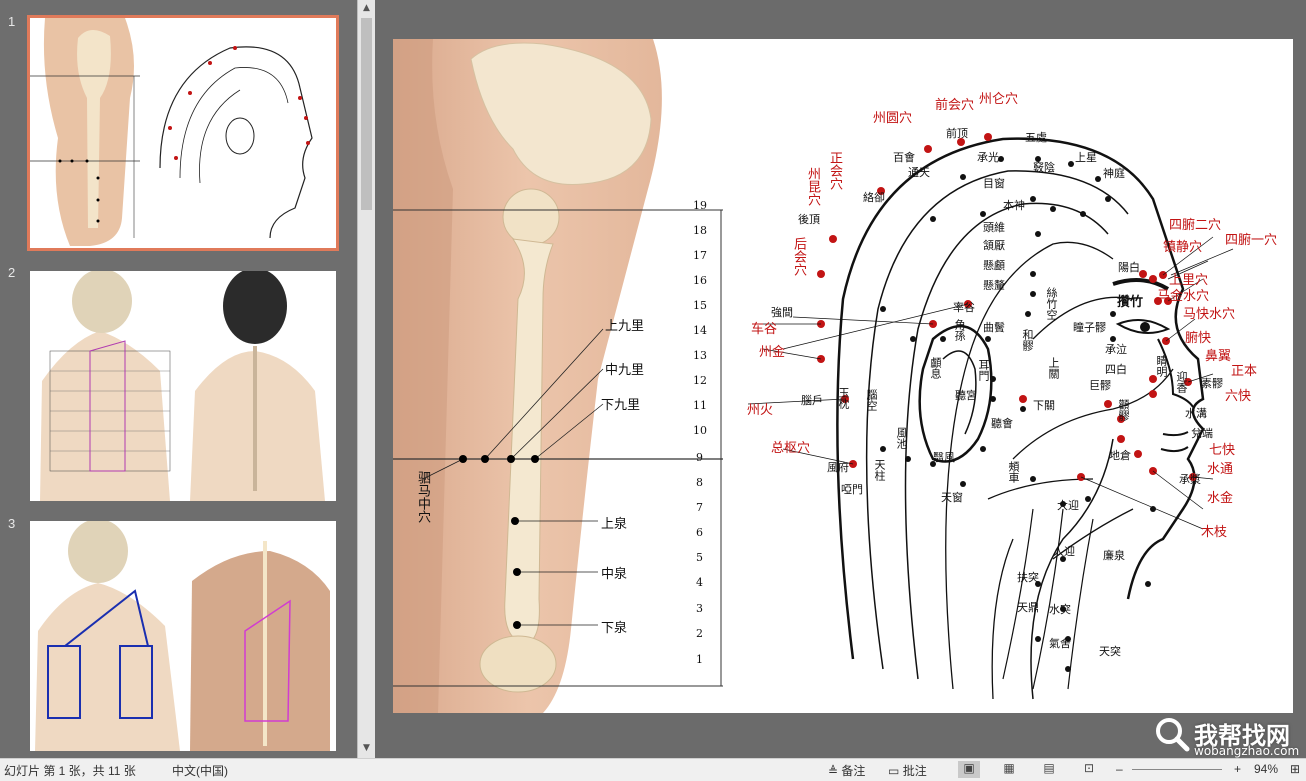 The image size is (1306, 781). What do you see at coordinates (1161, 366) in the screenshot?
I see `point-jingming: 睛明` at bounding box center [1161, 366].